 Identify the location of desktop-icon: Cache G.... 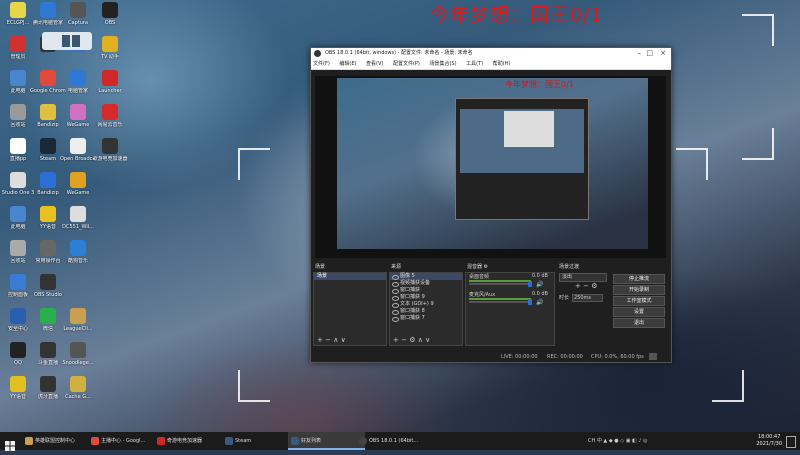
(78, 388).